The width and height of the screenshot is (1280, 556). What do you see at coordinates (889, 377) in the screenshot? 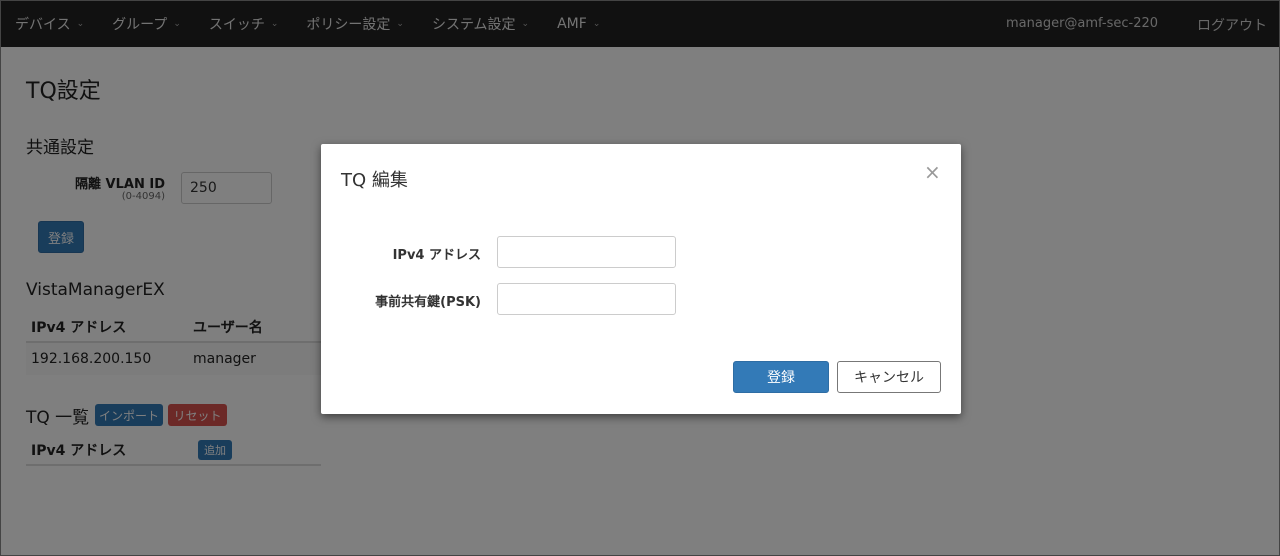
I see `cancel-button: キャンセル` at bounding box center [889, 377].